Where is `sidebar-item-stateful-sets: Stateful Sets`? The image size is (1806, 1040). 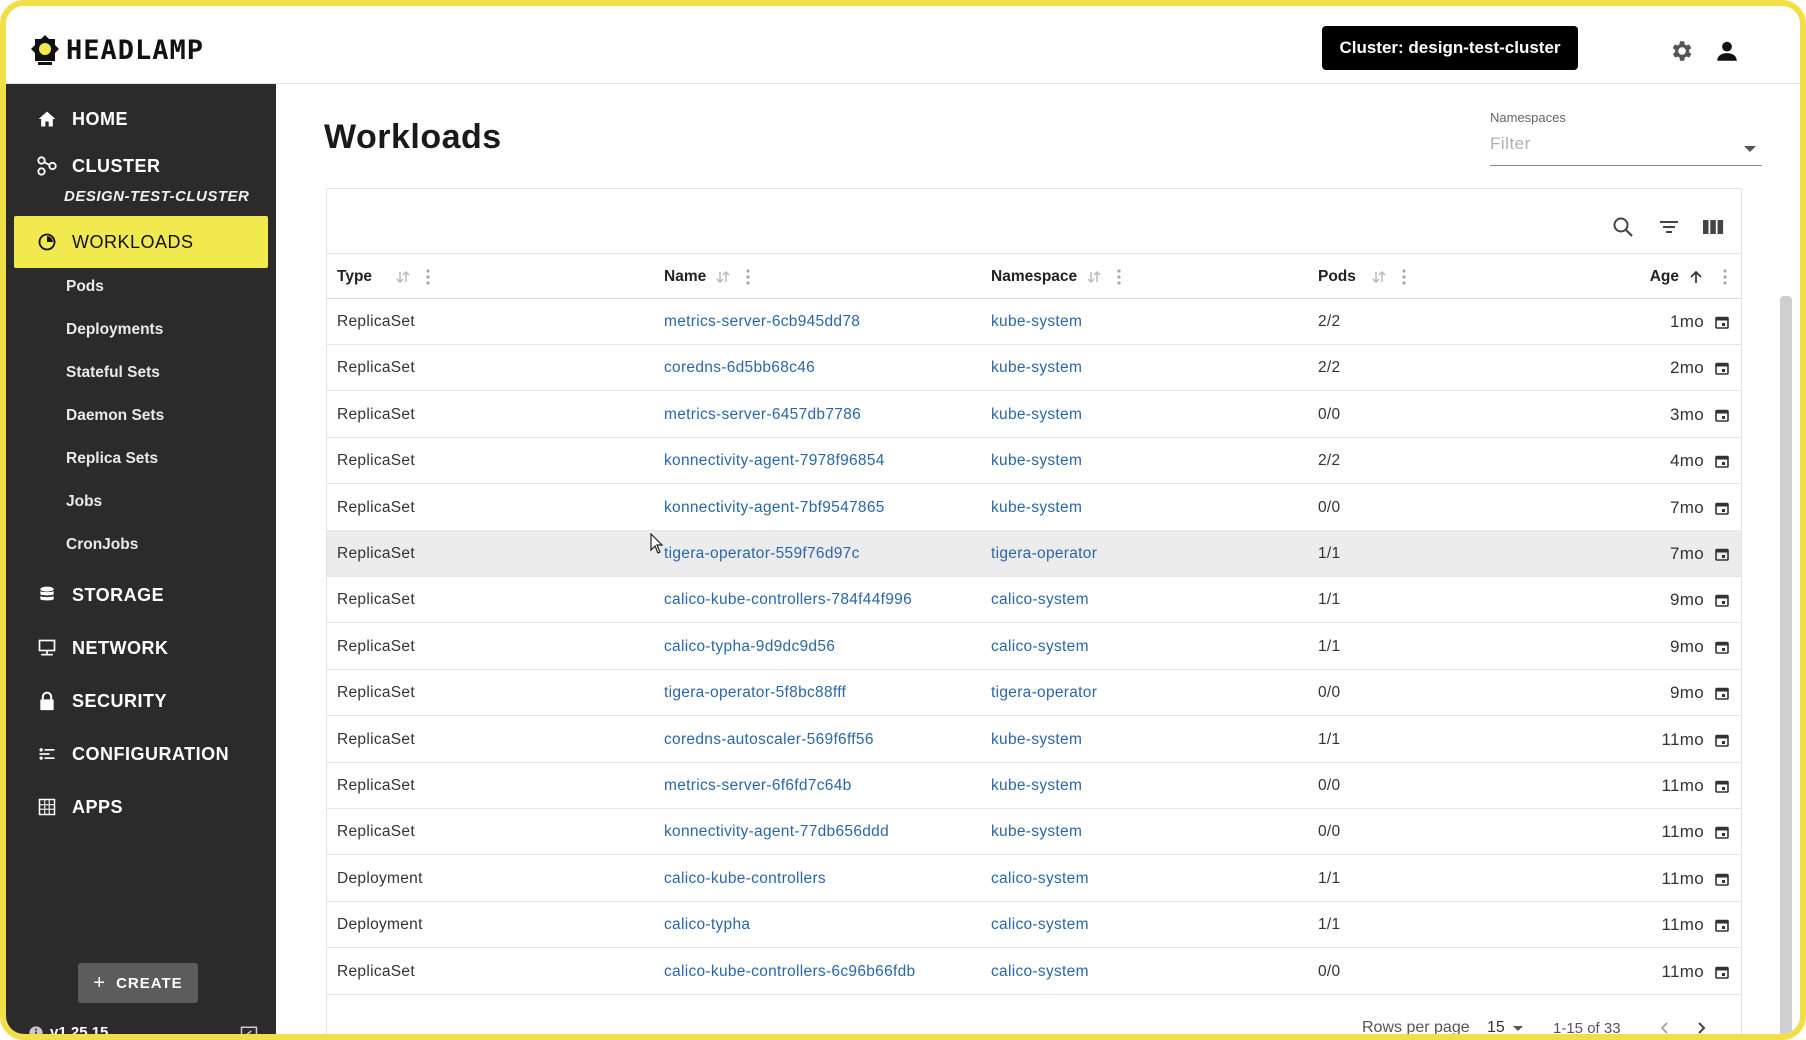
sidebar-item-stateful-sets: Stateful Sets is located at coordinates (113, 373).